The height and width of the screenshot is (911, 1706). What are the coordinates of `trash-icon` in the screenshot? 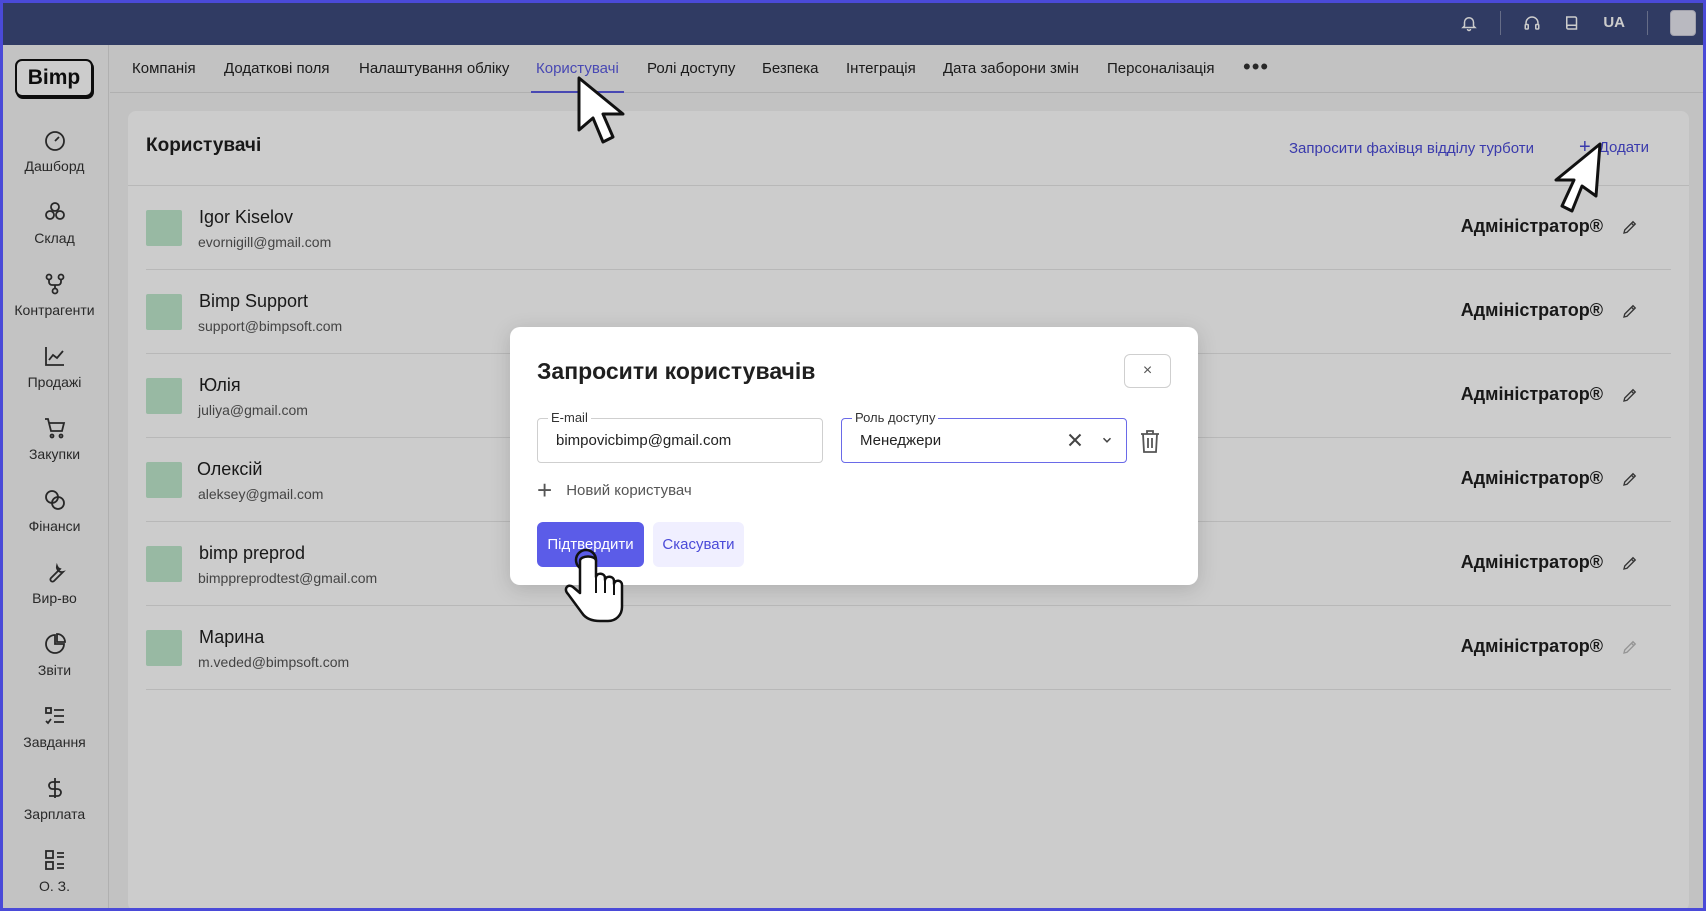 It's located at (1150, 441).